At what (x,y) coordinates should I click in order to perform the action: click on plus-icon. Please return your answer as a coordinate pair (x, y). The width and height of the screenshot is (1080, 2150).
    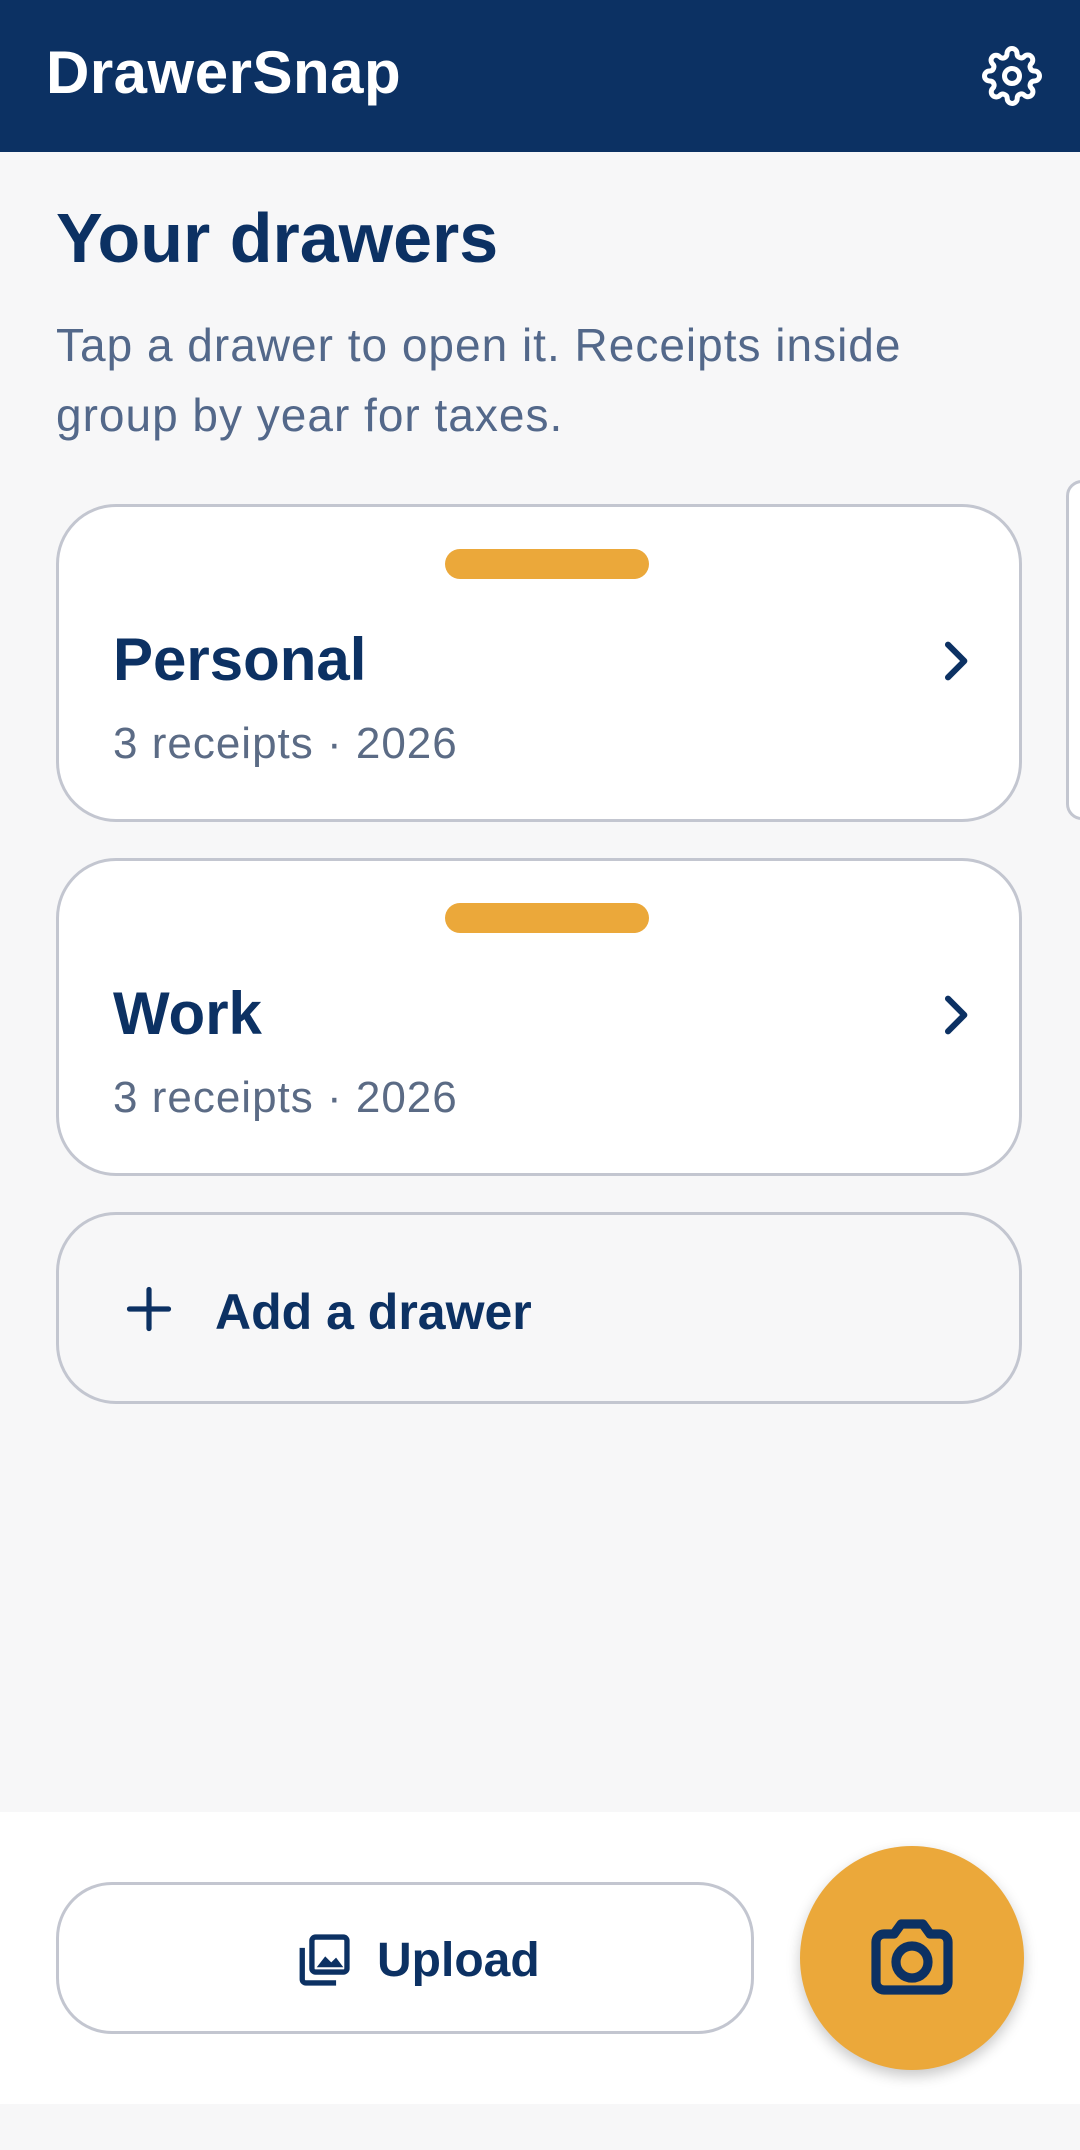
    Looking at the image, I should click on (149, 1309).